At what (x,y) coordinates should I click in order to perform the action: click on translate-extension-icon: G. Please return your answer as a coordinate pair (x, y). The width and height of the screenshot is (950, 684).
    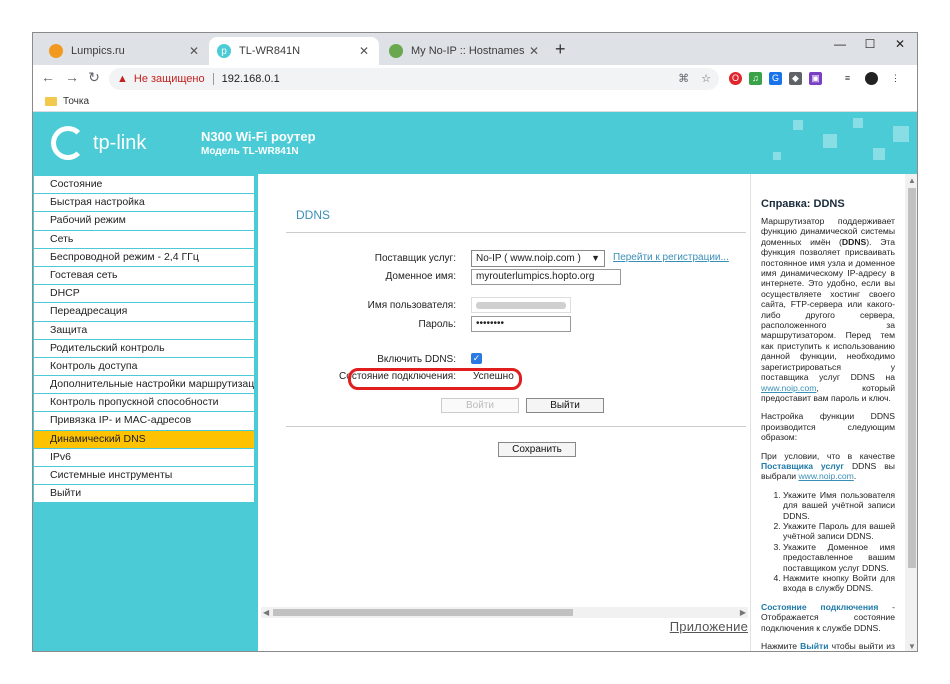
    Looking at the image, I should click on (775, 78).